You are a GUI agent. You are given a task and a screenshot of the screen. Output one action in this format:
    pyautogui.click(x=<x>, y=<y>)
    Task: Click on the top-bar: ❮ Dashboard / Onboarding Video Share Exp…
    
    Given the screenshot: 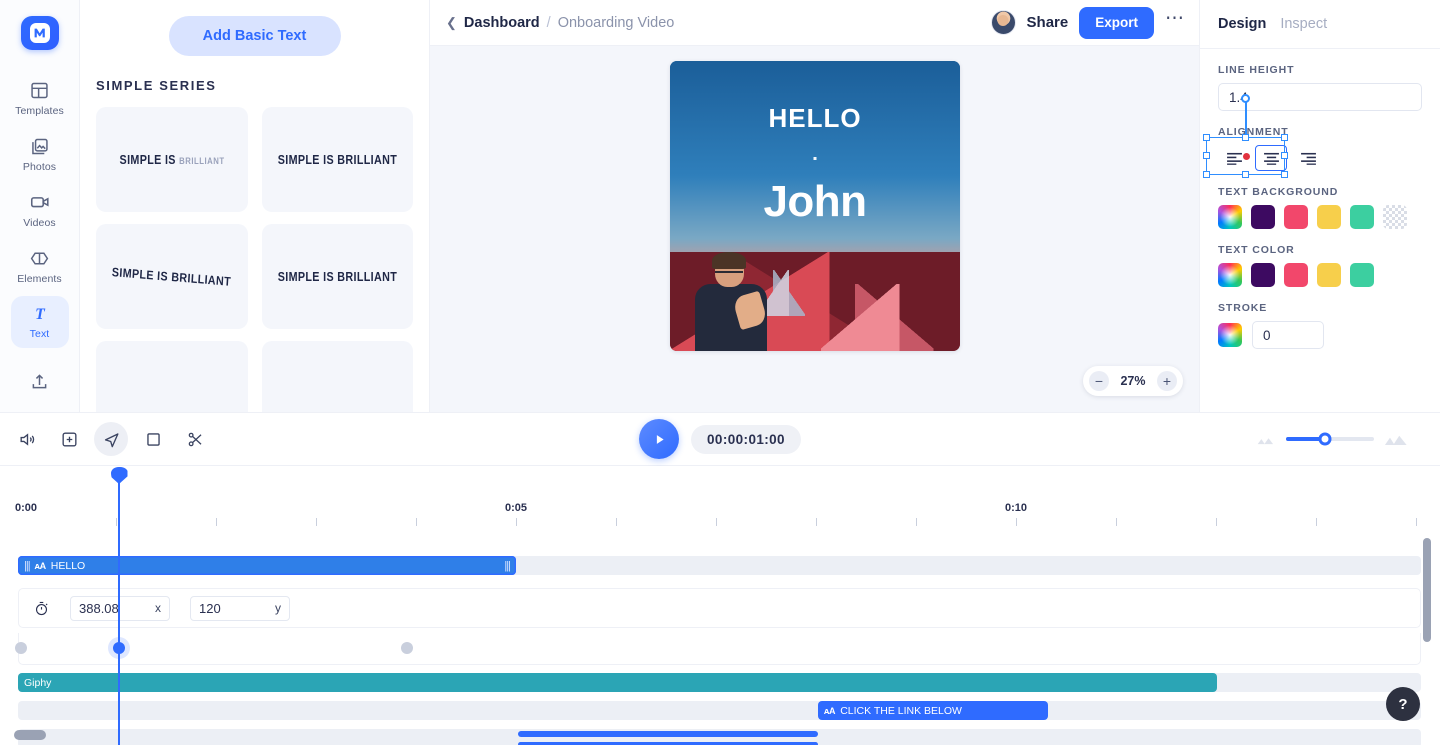 What is the action you would take?
    pyautogui.click(x=814, y=23)
    